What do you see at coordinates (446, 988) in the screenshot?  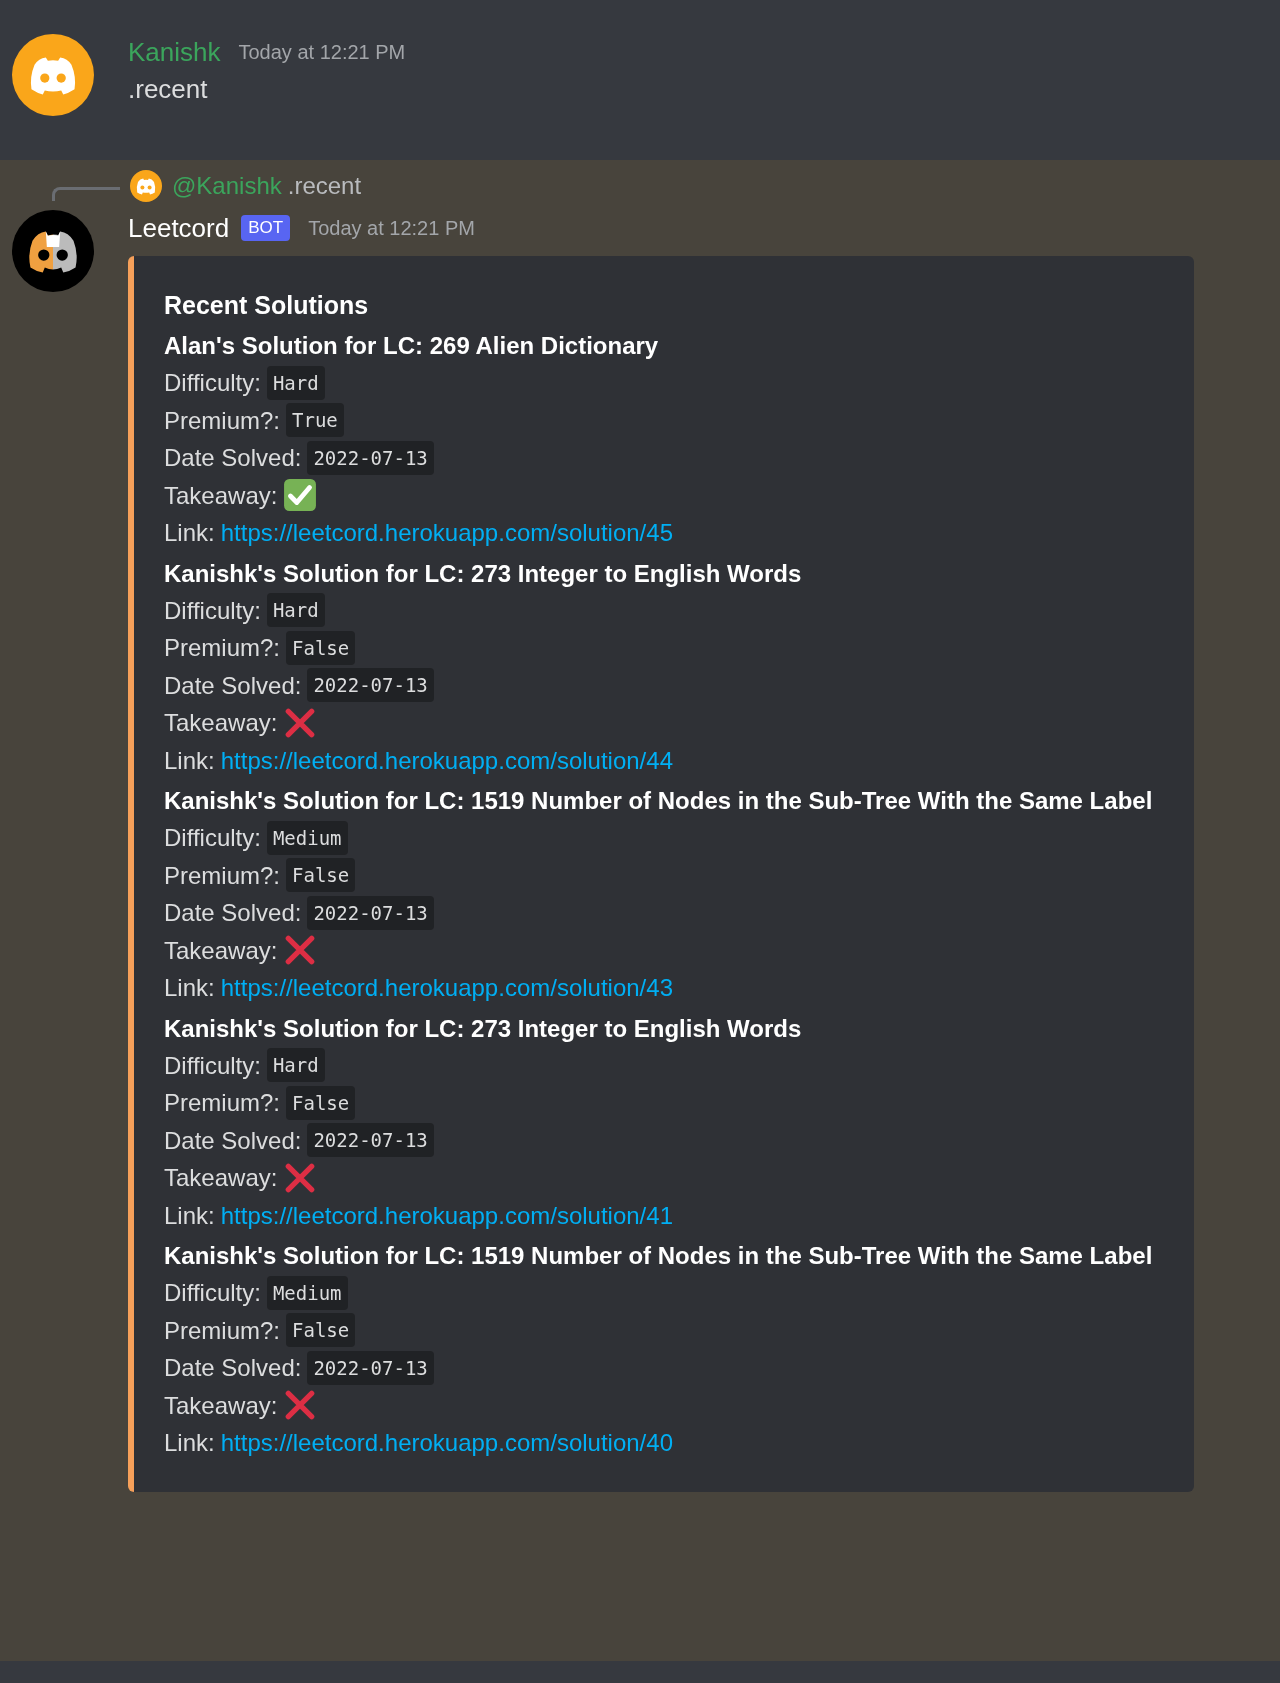 I see `solution-link: https://leetcord.herokuapp.com/solution/43` at bounding box center [446, 988].